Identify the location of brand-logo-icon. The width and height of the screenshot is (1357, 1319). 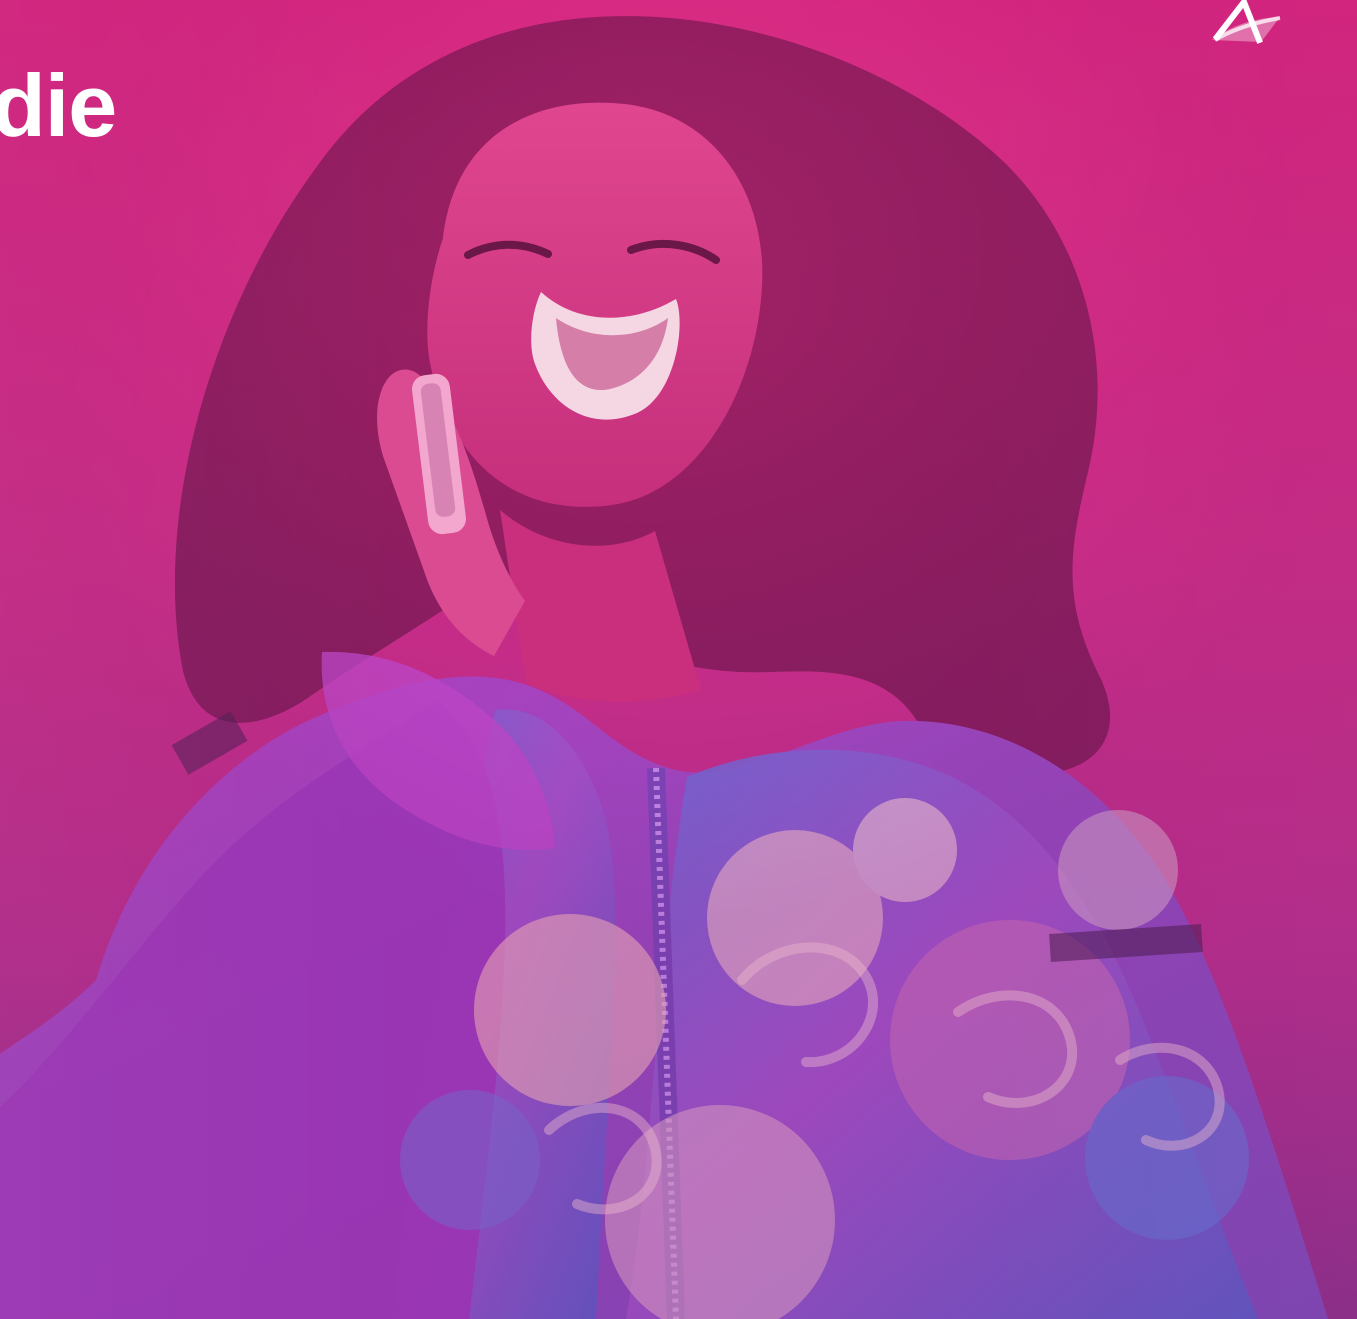
(1246, 22).